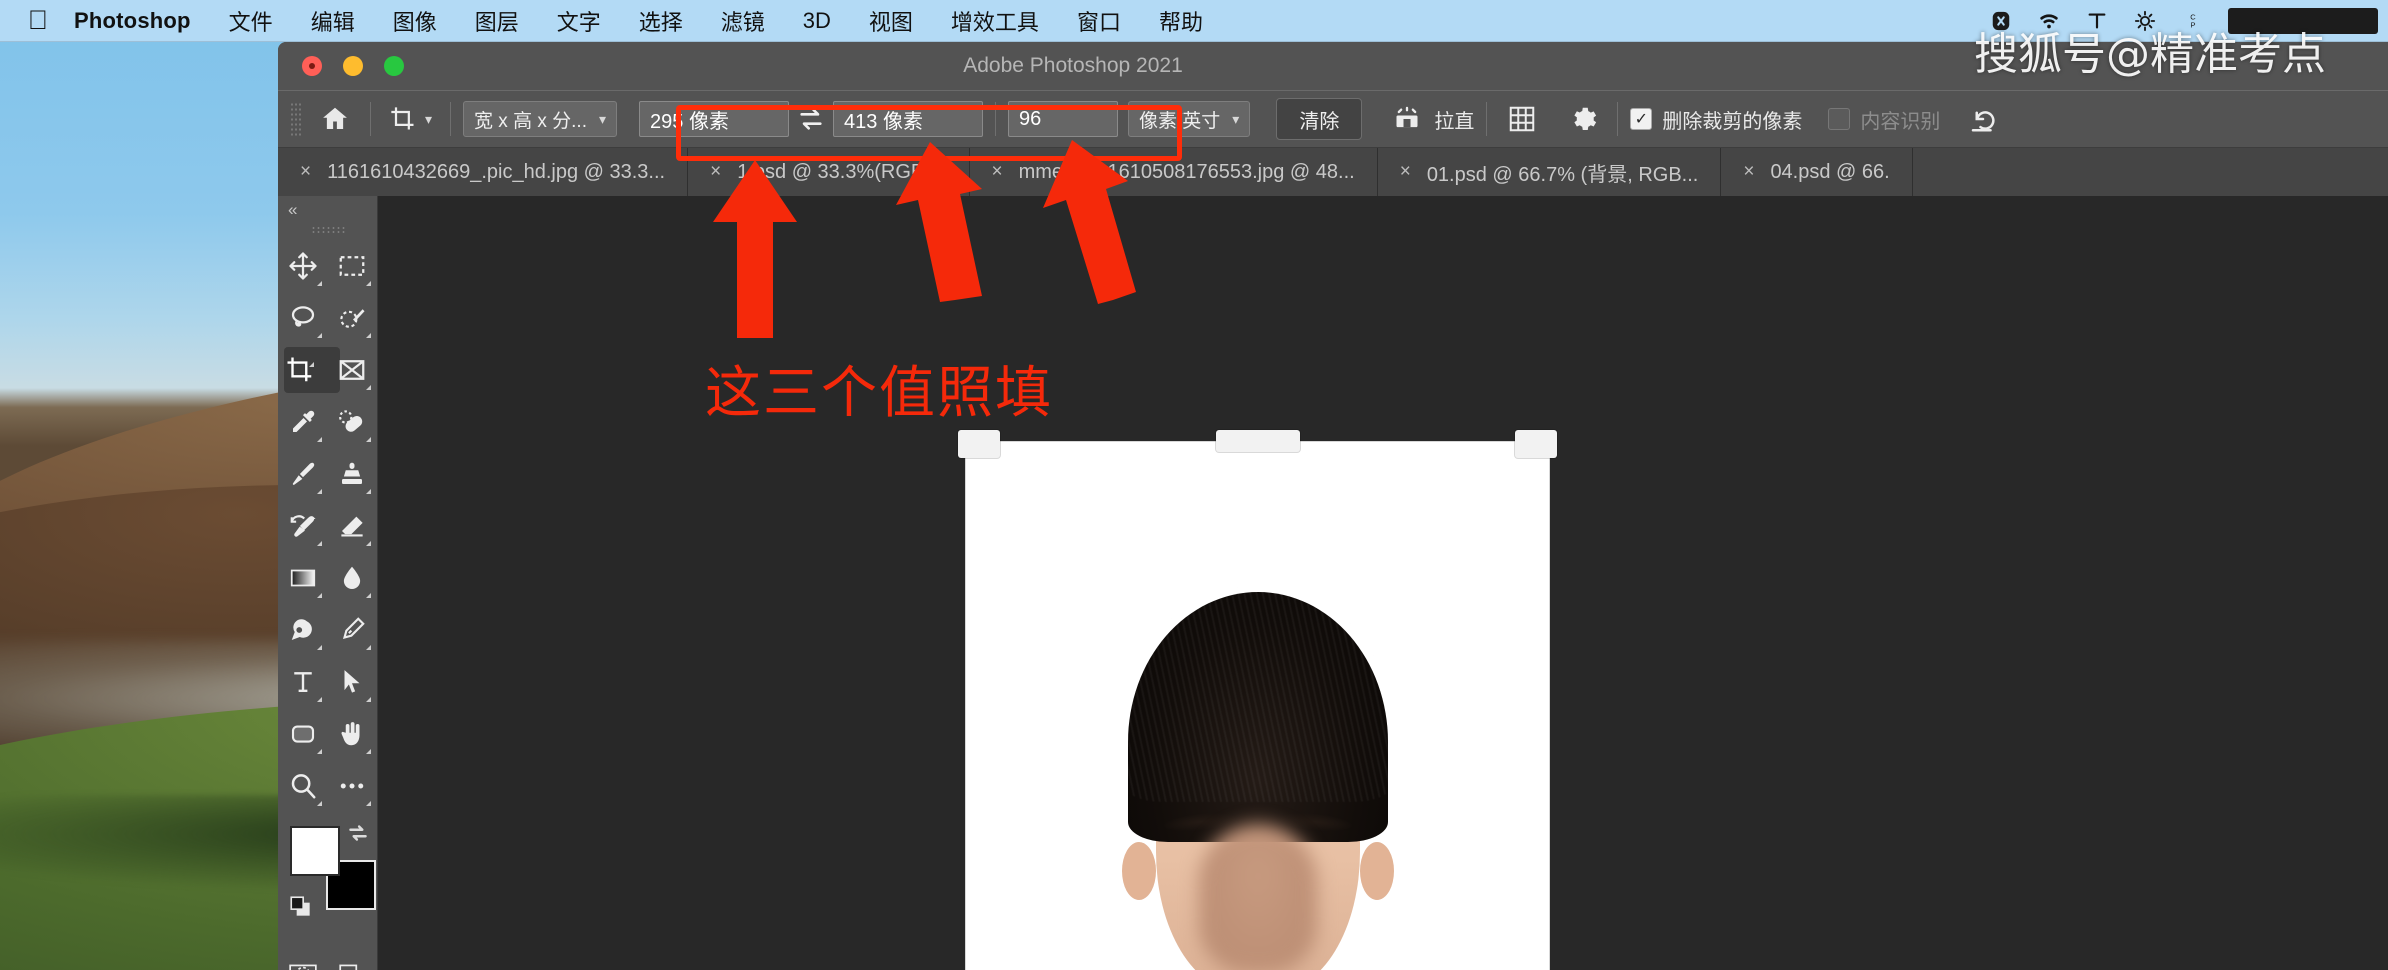  I want to click on menu-item-image: 图像, so click(415, 21).